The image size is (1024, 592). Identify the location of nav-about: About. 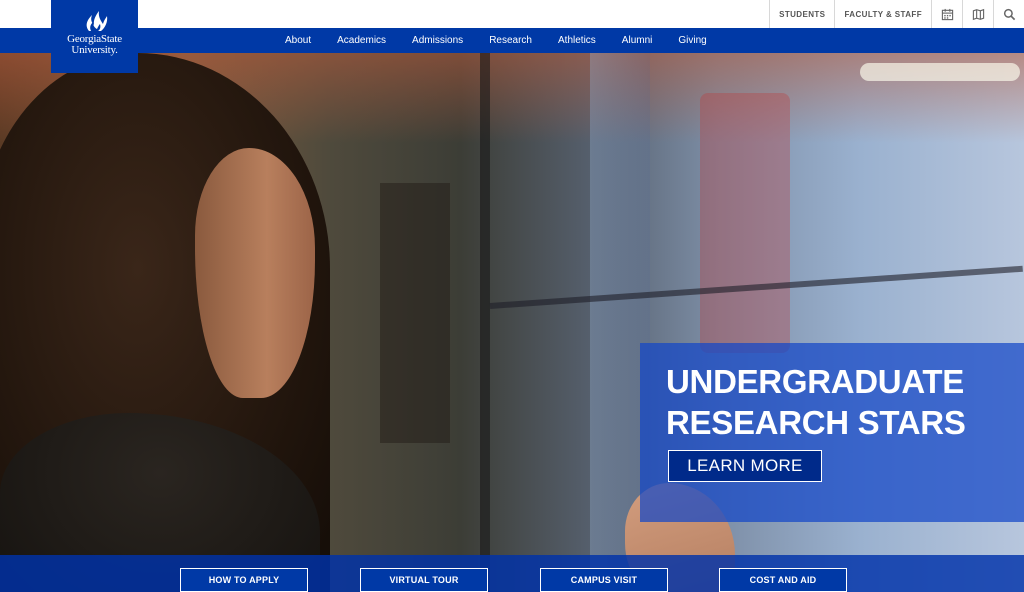
(304, 40).